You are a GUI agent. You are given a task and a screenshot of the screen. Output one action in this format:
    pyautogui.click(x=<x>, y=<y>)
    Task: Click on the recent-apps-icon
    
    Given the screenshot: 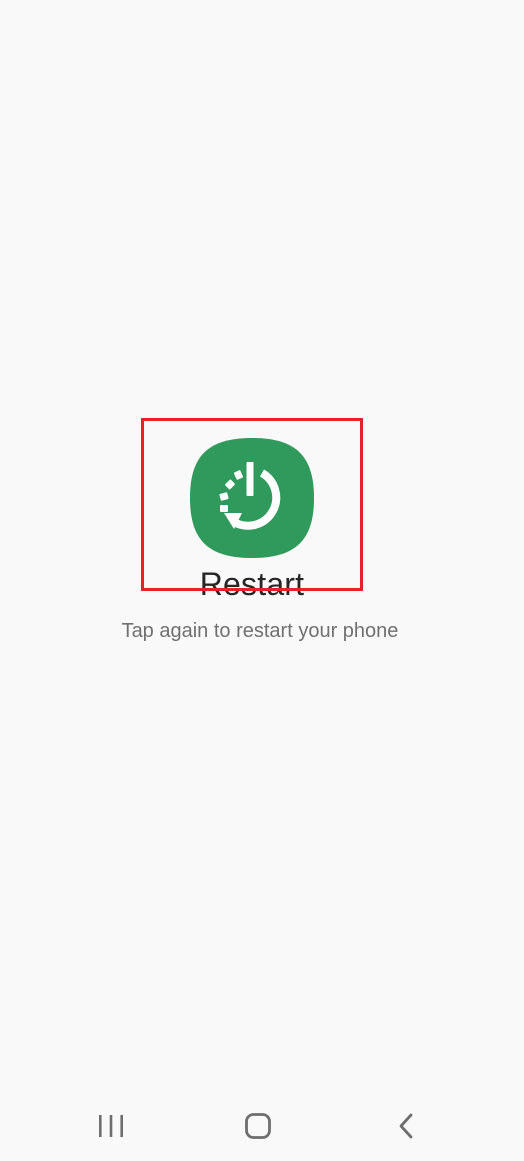 What is the action you would take?
    pyautogui.click(x=111, y=1126)
    